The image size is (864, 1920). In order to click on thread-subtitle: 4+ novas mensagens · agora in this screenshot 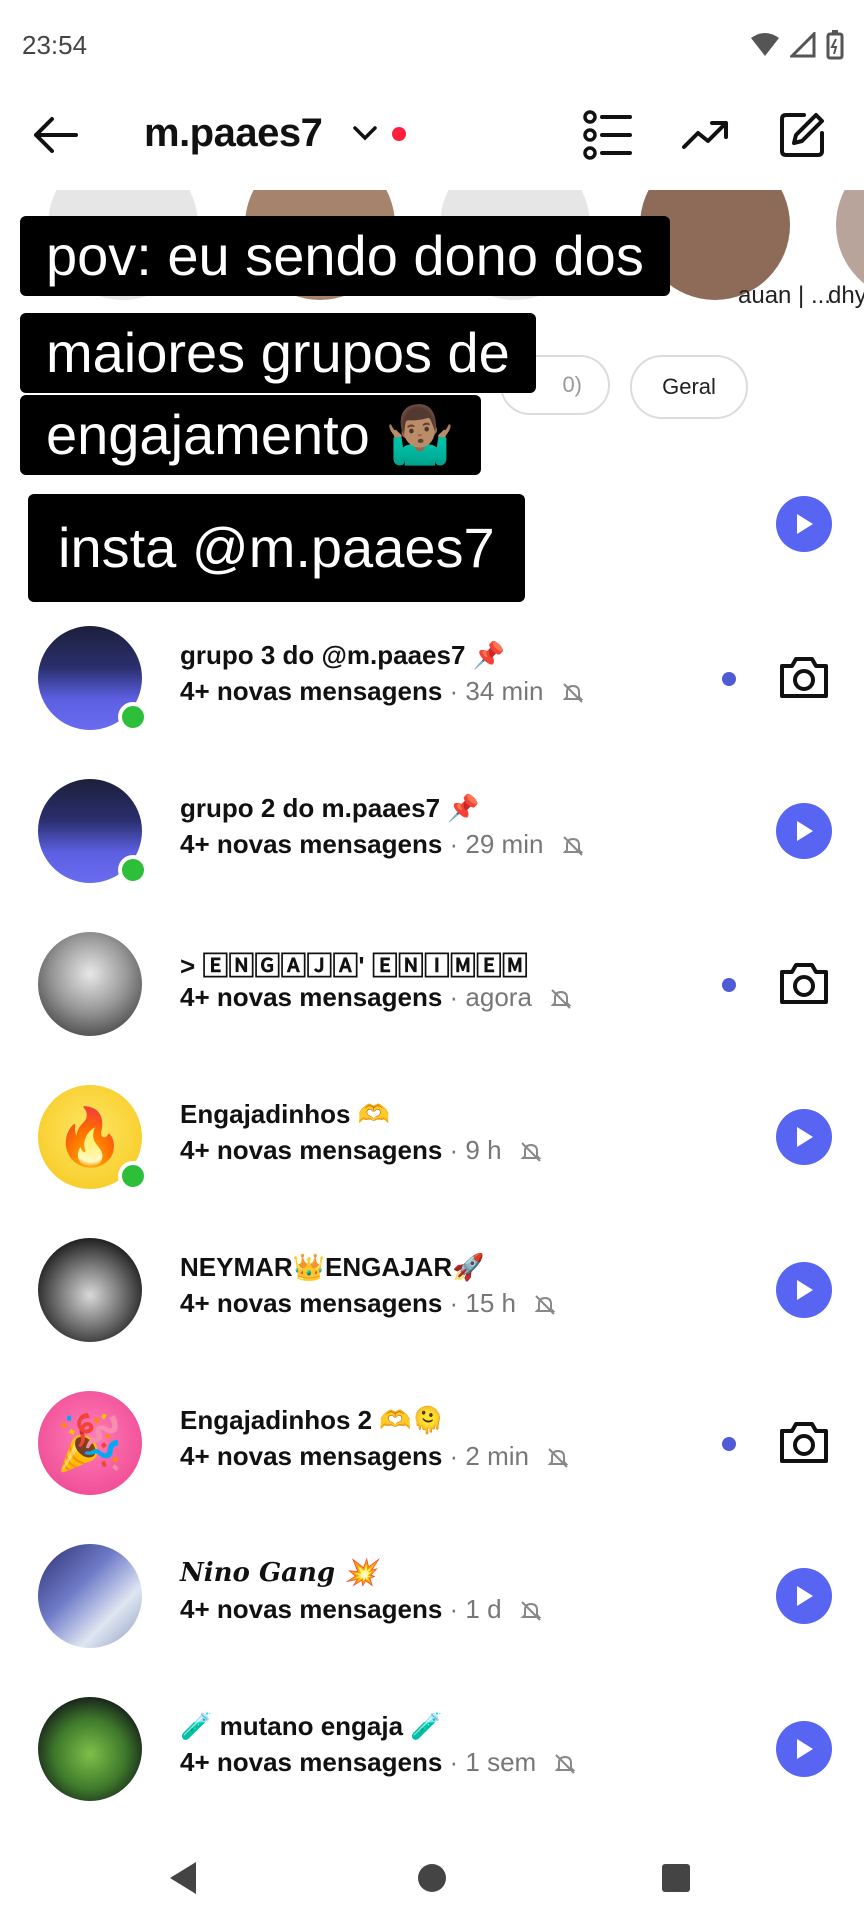, I will do `click(376, 997)`.